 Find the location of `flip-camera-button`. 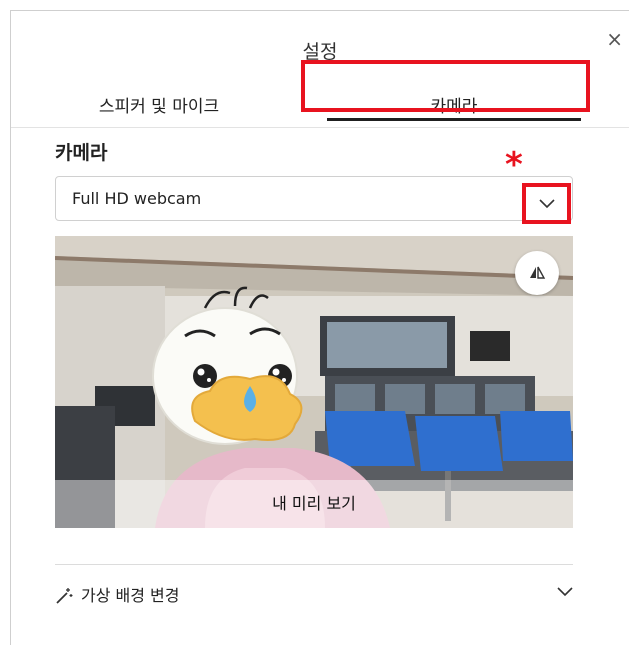

flip-camera-button is located at coordinates (537, 273).